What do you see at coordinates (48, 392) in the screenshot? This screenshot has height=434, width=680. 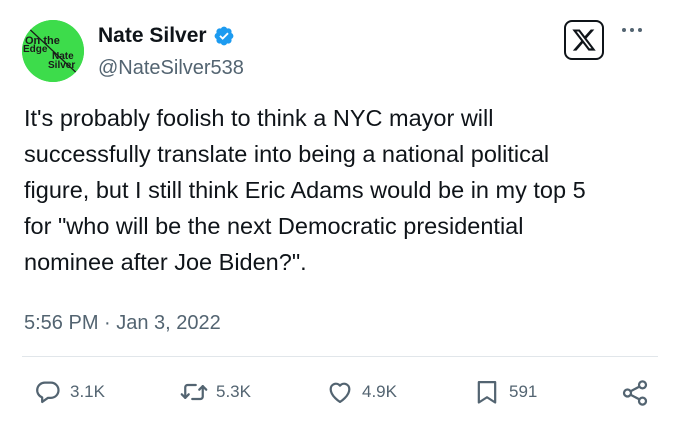 I see `reply-icon` at bounding box center [48, 392].